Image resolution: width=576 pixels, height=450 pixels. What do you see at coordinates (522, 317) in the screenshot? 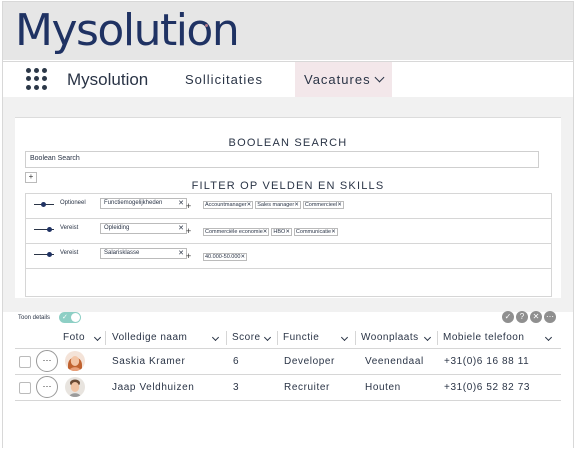
I see `help-icon: ?` at bounding box center [522, 317].